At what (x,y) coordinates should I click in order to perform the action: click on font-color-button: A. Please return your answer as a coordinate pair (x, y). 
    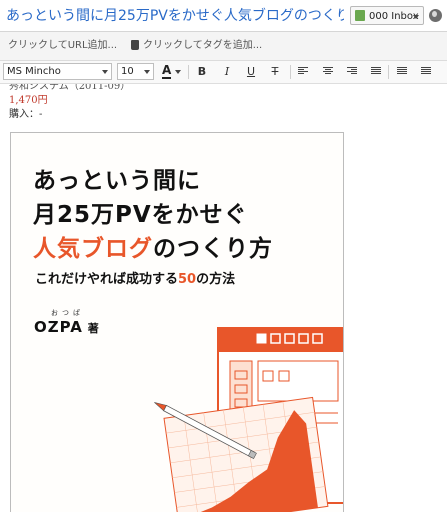
    Looking at the image, I should click on (171, 72).